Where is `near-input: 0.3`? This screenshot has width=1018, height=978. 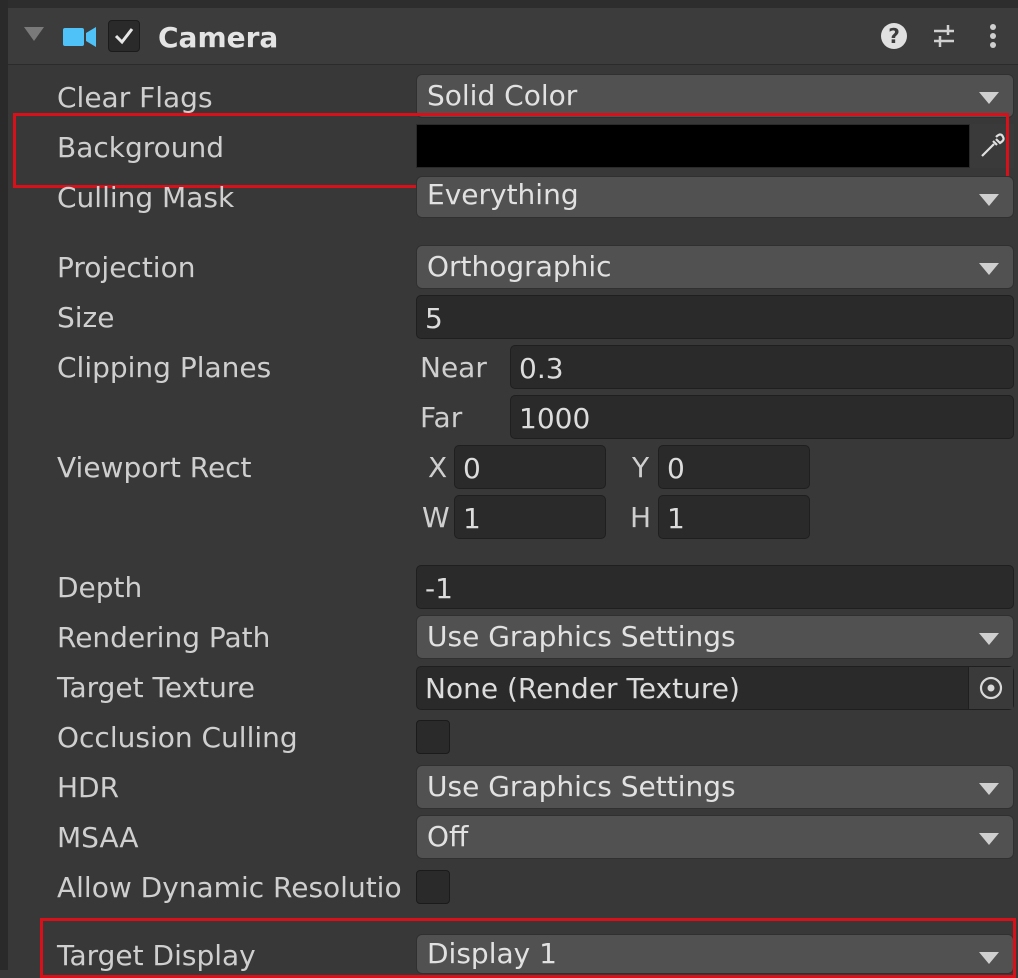 near-input: 0.3 is located at coordinates (762, 367).